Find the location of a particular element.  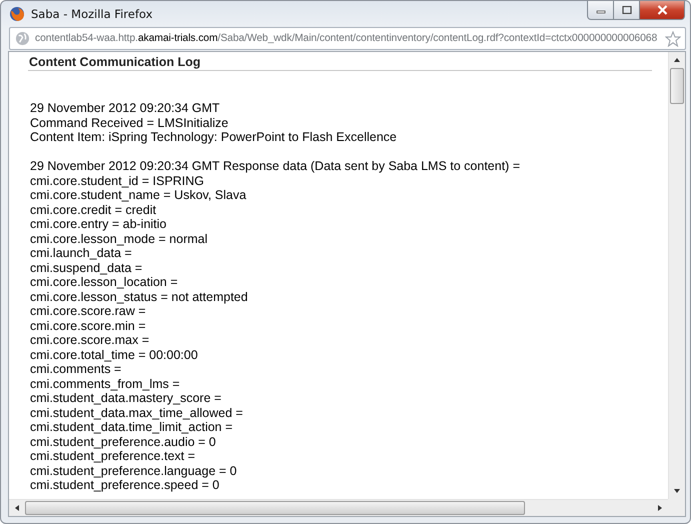

log-line: cmi.core.student_name = Uskov, Slava is located at coordinates (139, 195).